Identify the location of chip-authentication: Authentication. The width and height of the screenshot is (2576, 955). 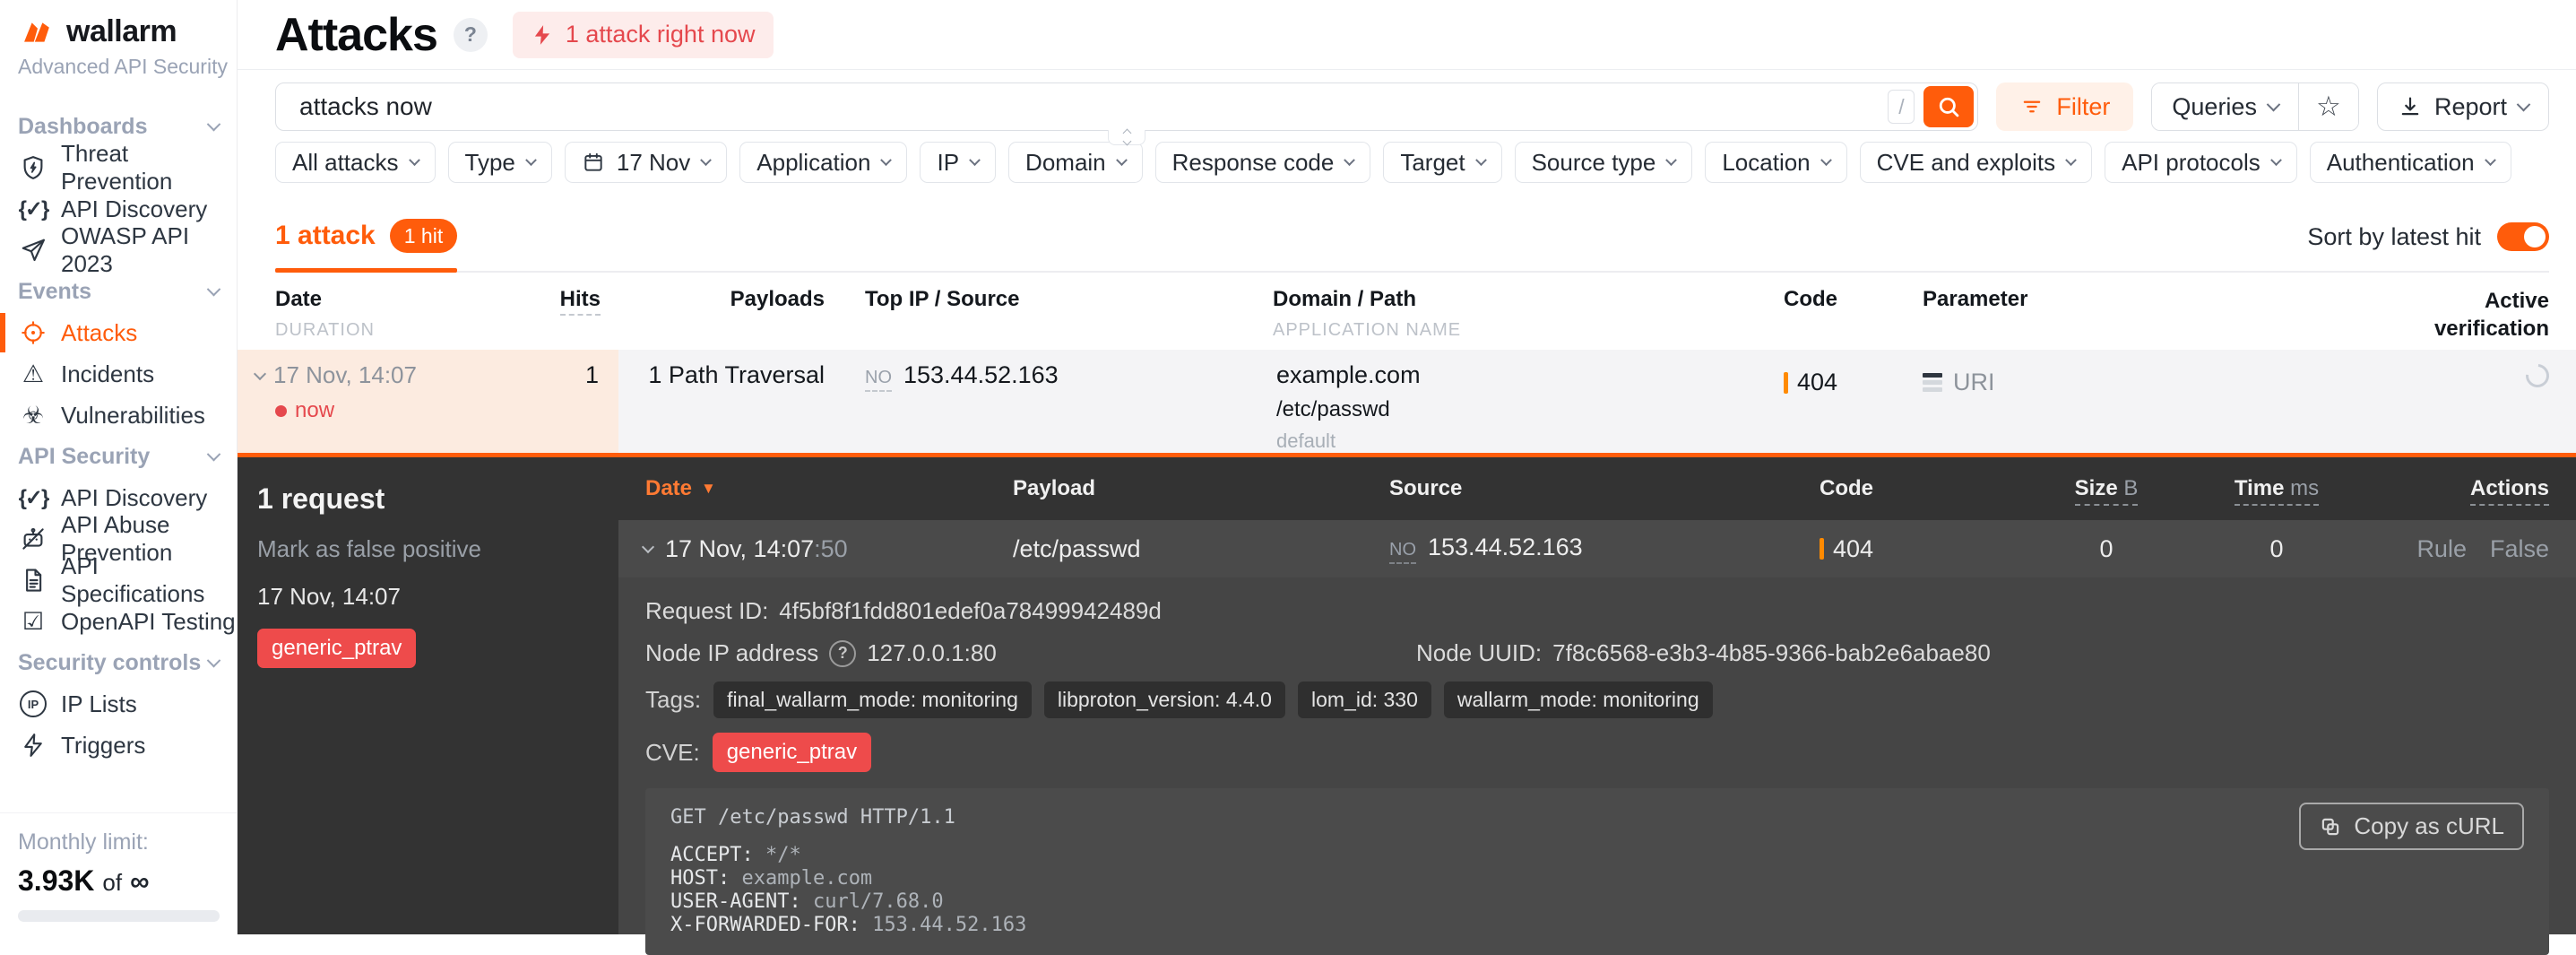
(2410, 162).